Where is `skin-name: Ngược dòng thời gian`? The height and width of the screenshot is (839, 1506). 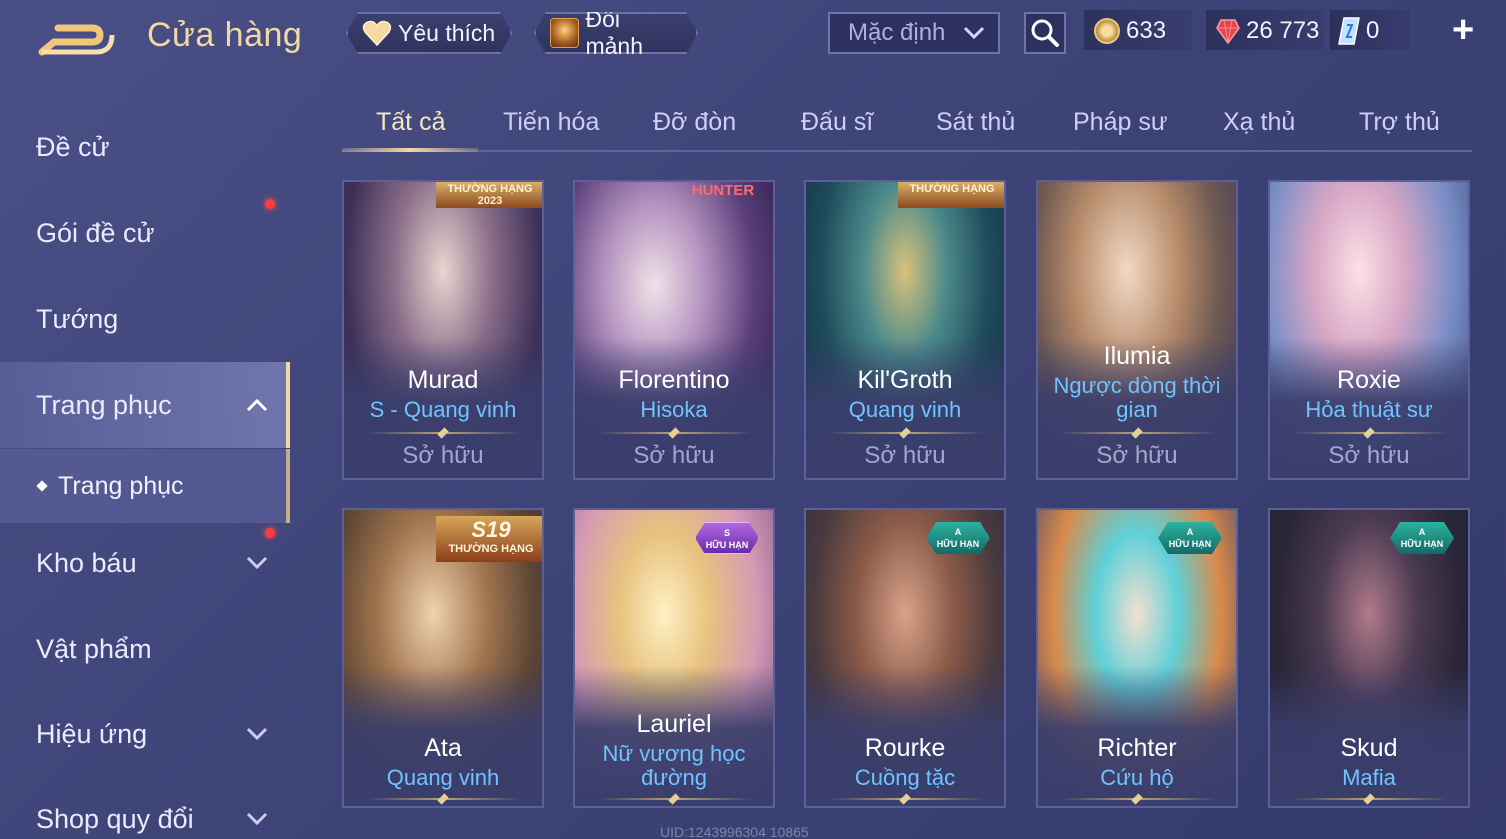 skin-name: Ngược dòng thời gian is located at coordinates (1137, 397).